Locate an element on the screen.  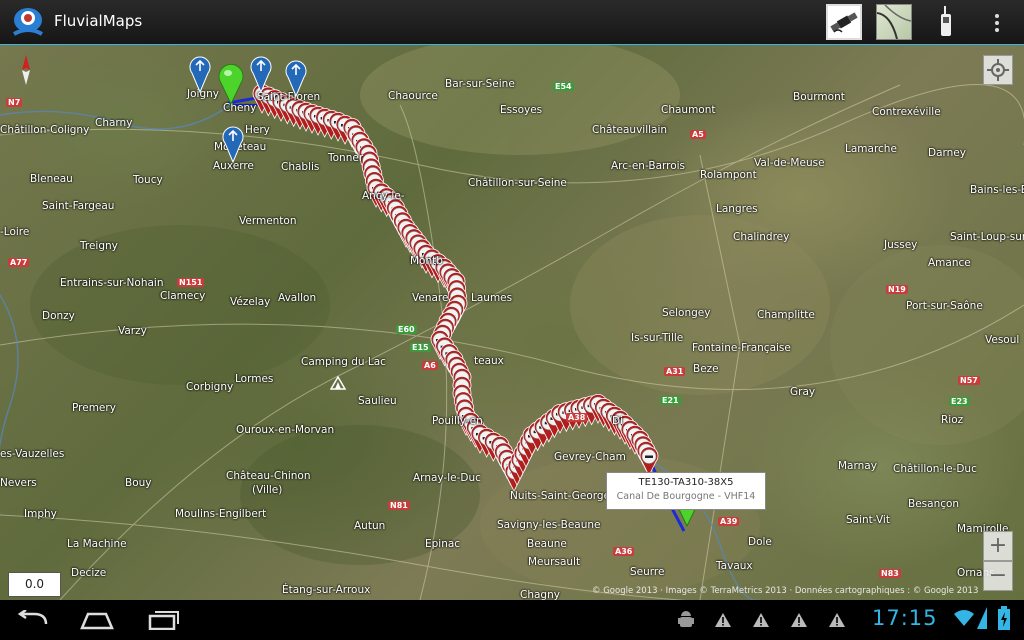
road-label: A77 is located at coordinates (19, 262).